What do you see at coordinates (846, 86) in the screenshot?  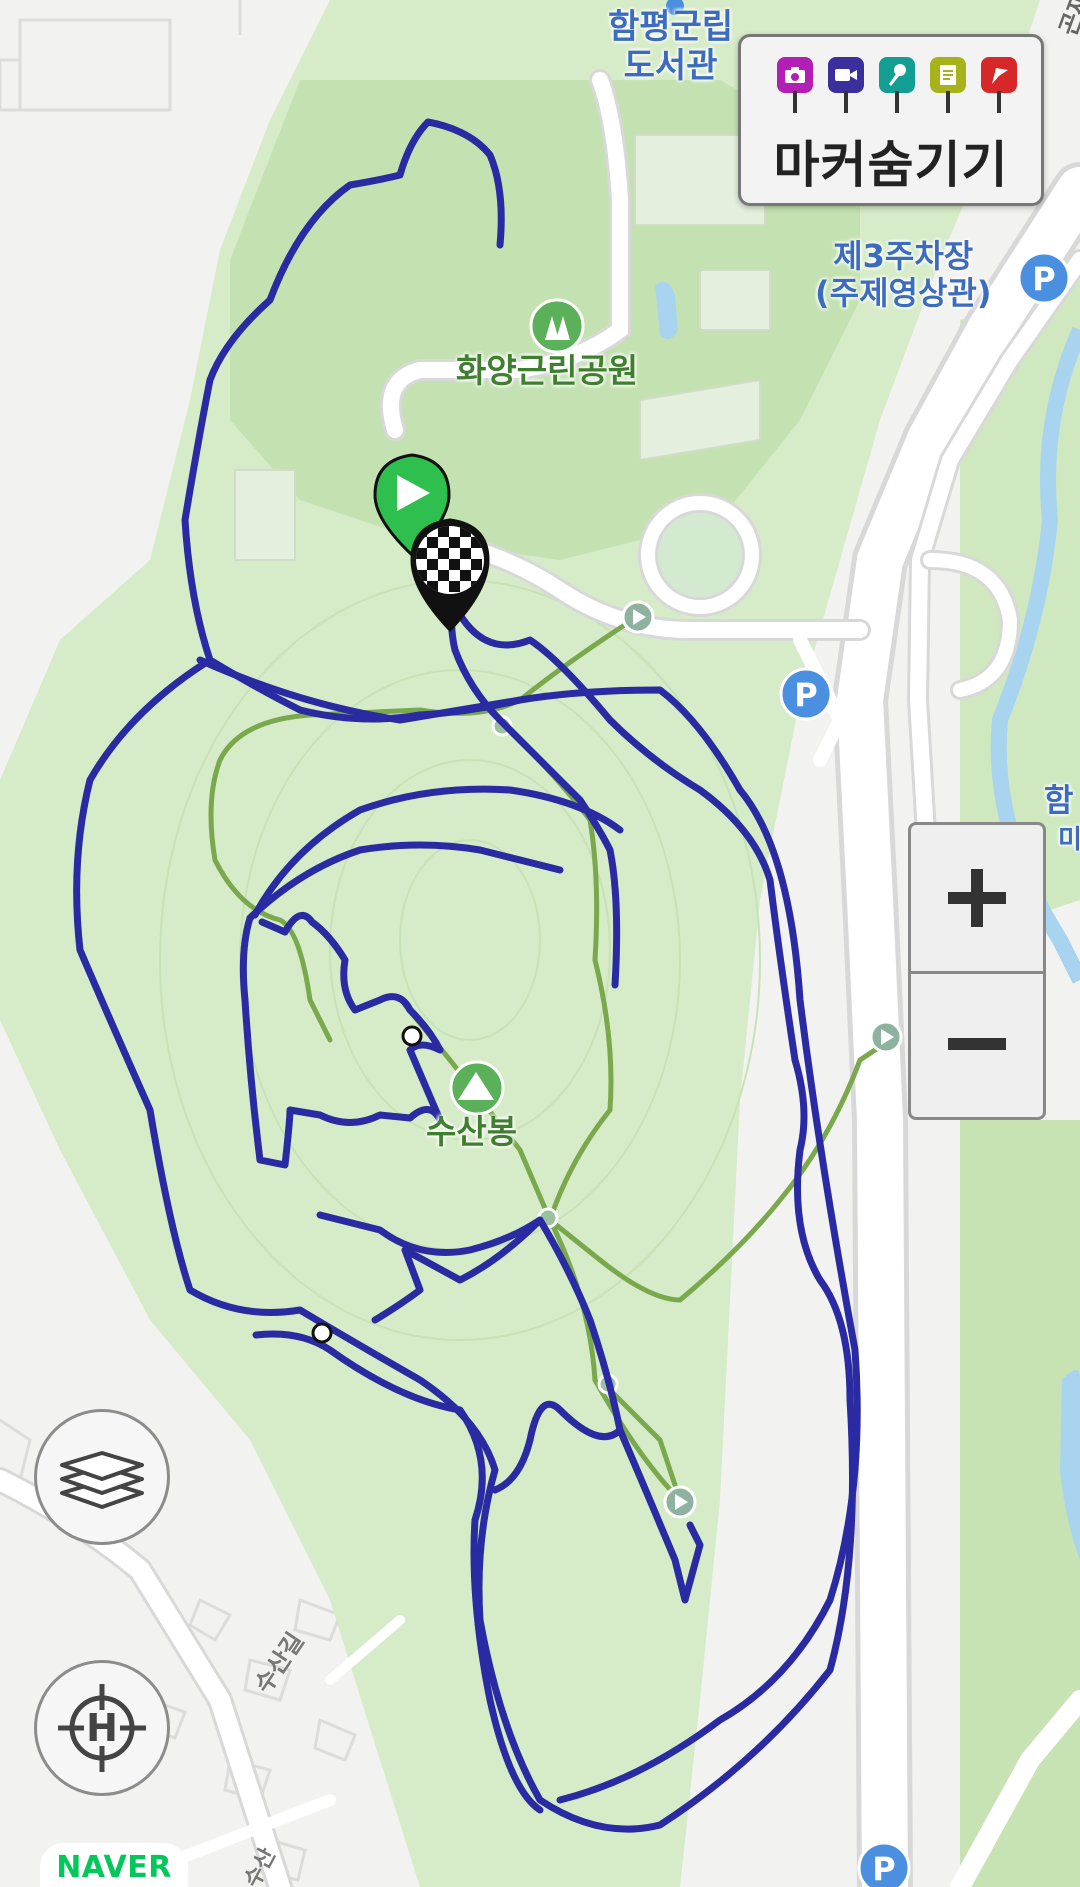 I see `video-icon` at bounding box center [846, 86].